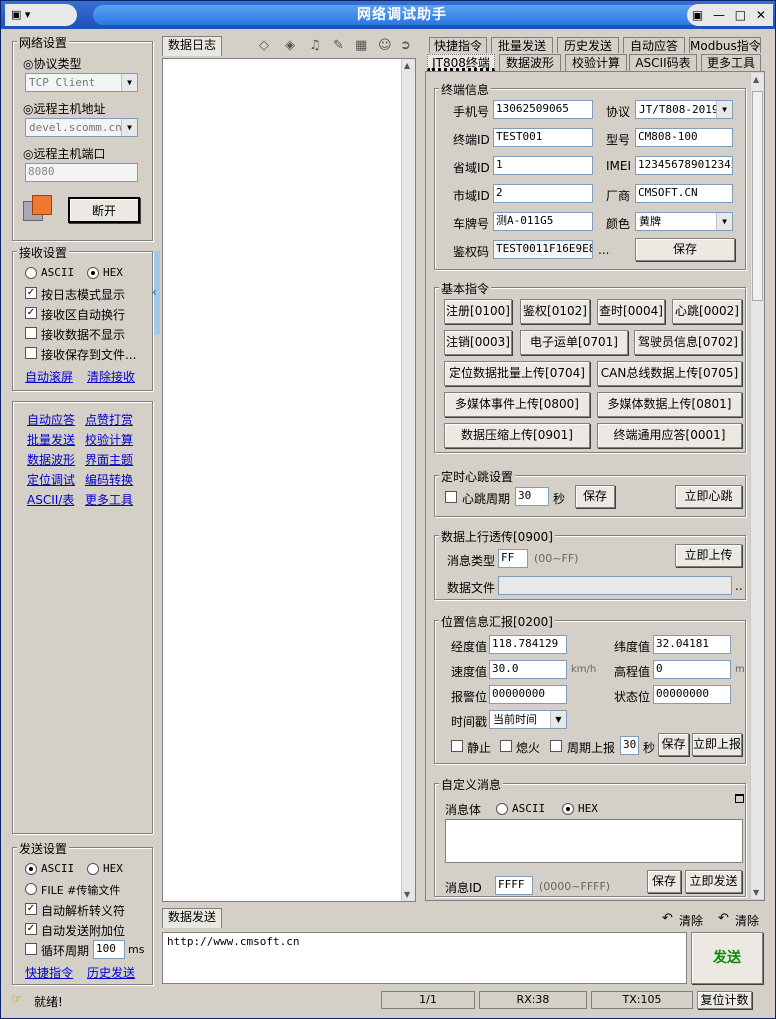 Image resolution: width=776 pixels, height=1019 pixels. I want to click on periodic-checkbox, so click(556, 746).